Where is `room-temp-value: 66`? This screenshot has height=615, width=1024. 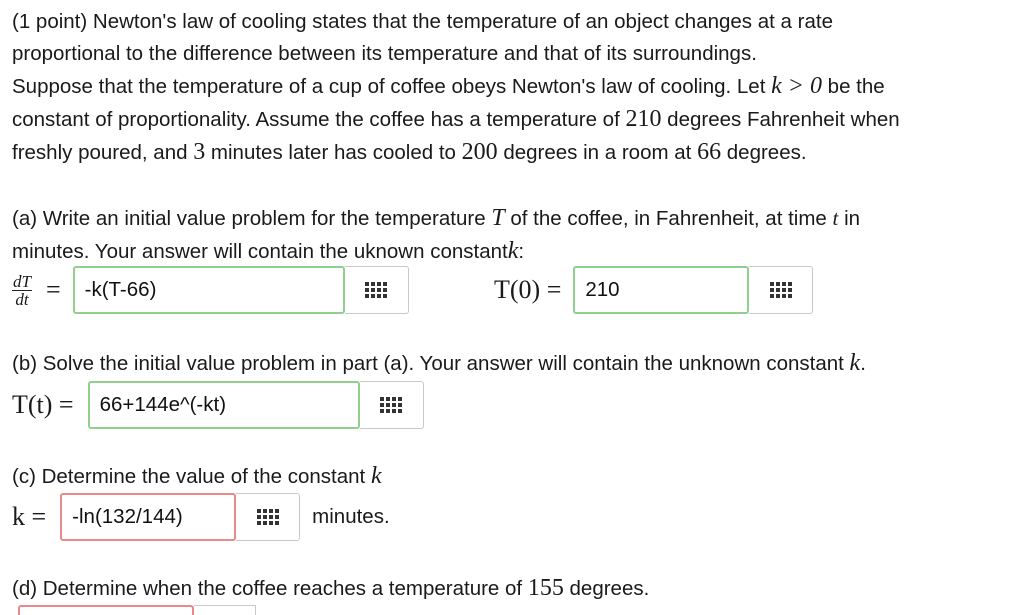
room-temp-value: 66 is located at coordinates (709, 152).